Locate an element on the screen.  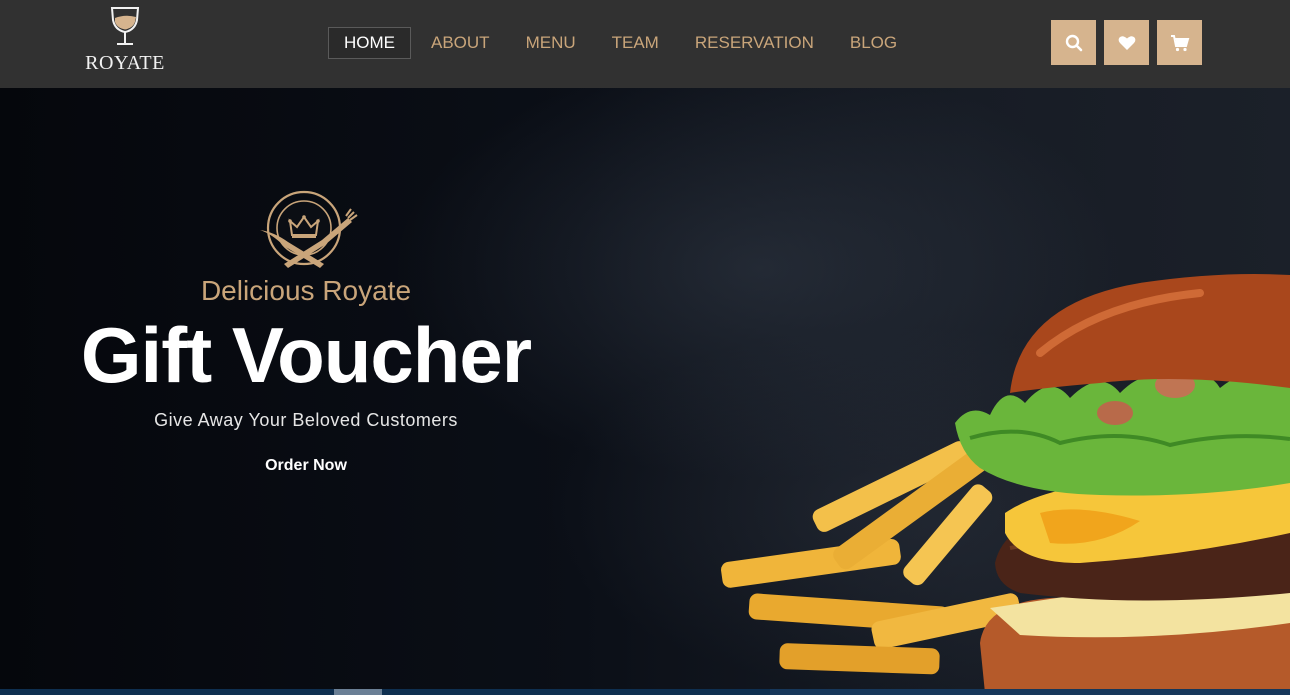
cart-icon is located at coordinates (1179, 42).